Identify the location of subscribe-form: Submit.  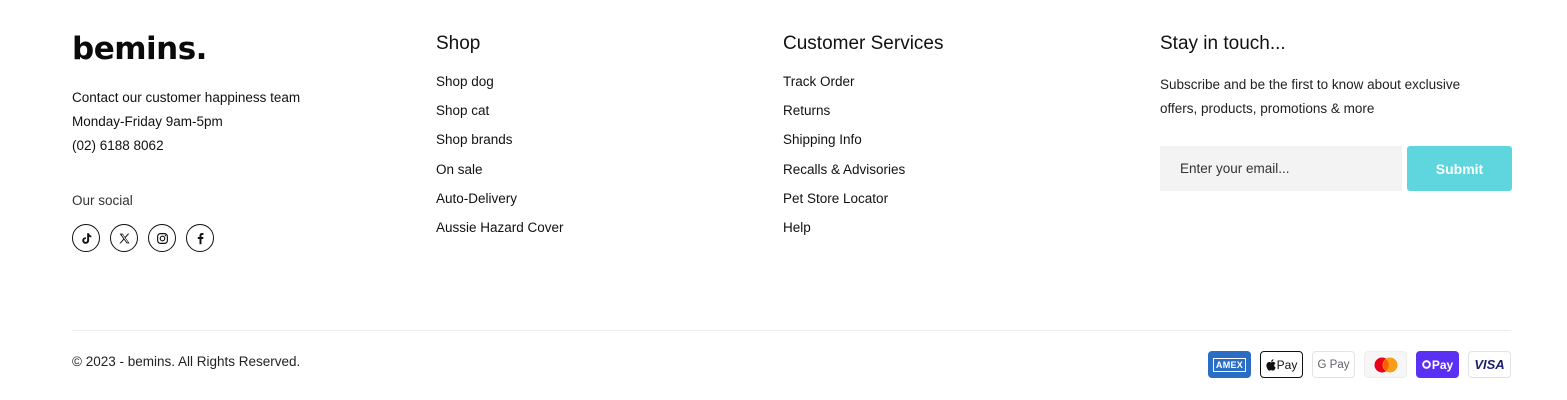
(1336, 168).